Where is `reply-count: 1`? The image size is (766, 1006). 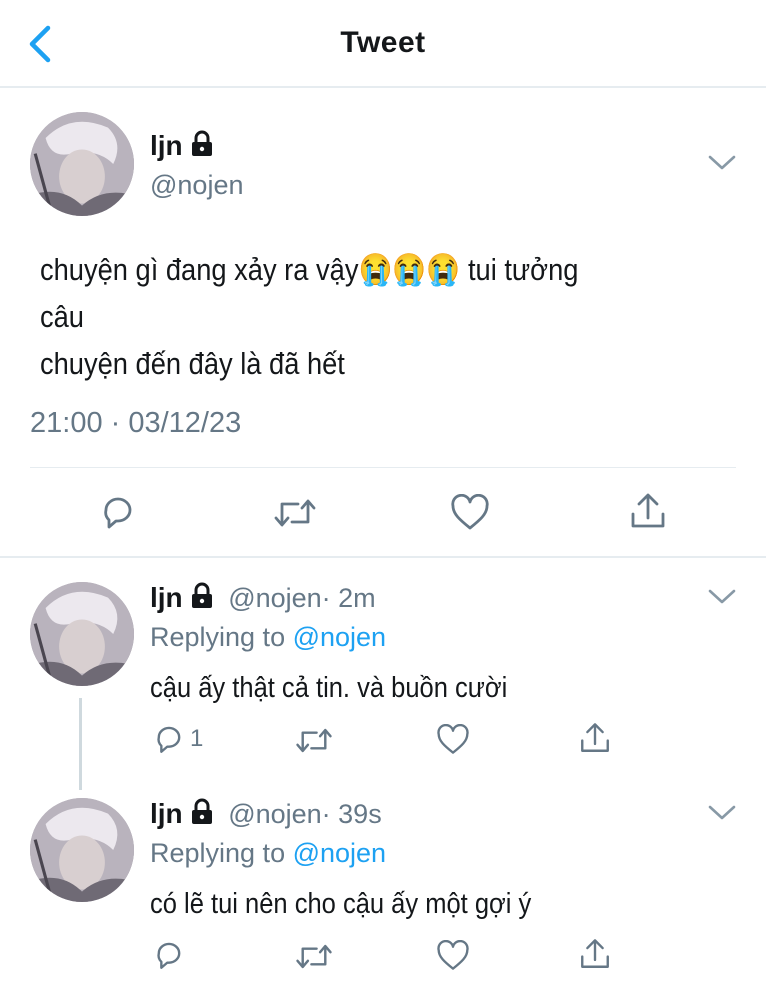
reply-count: 1 is located at coordinates (197, 738).